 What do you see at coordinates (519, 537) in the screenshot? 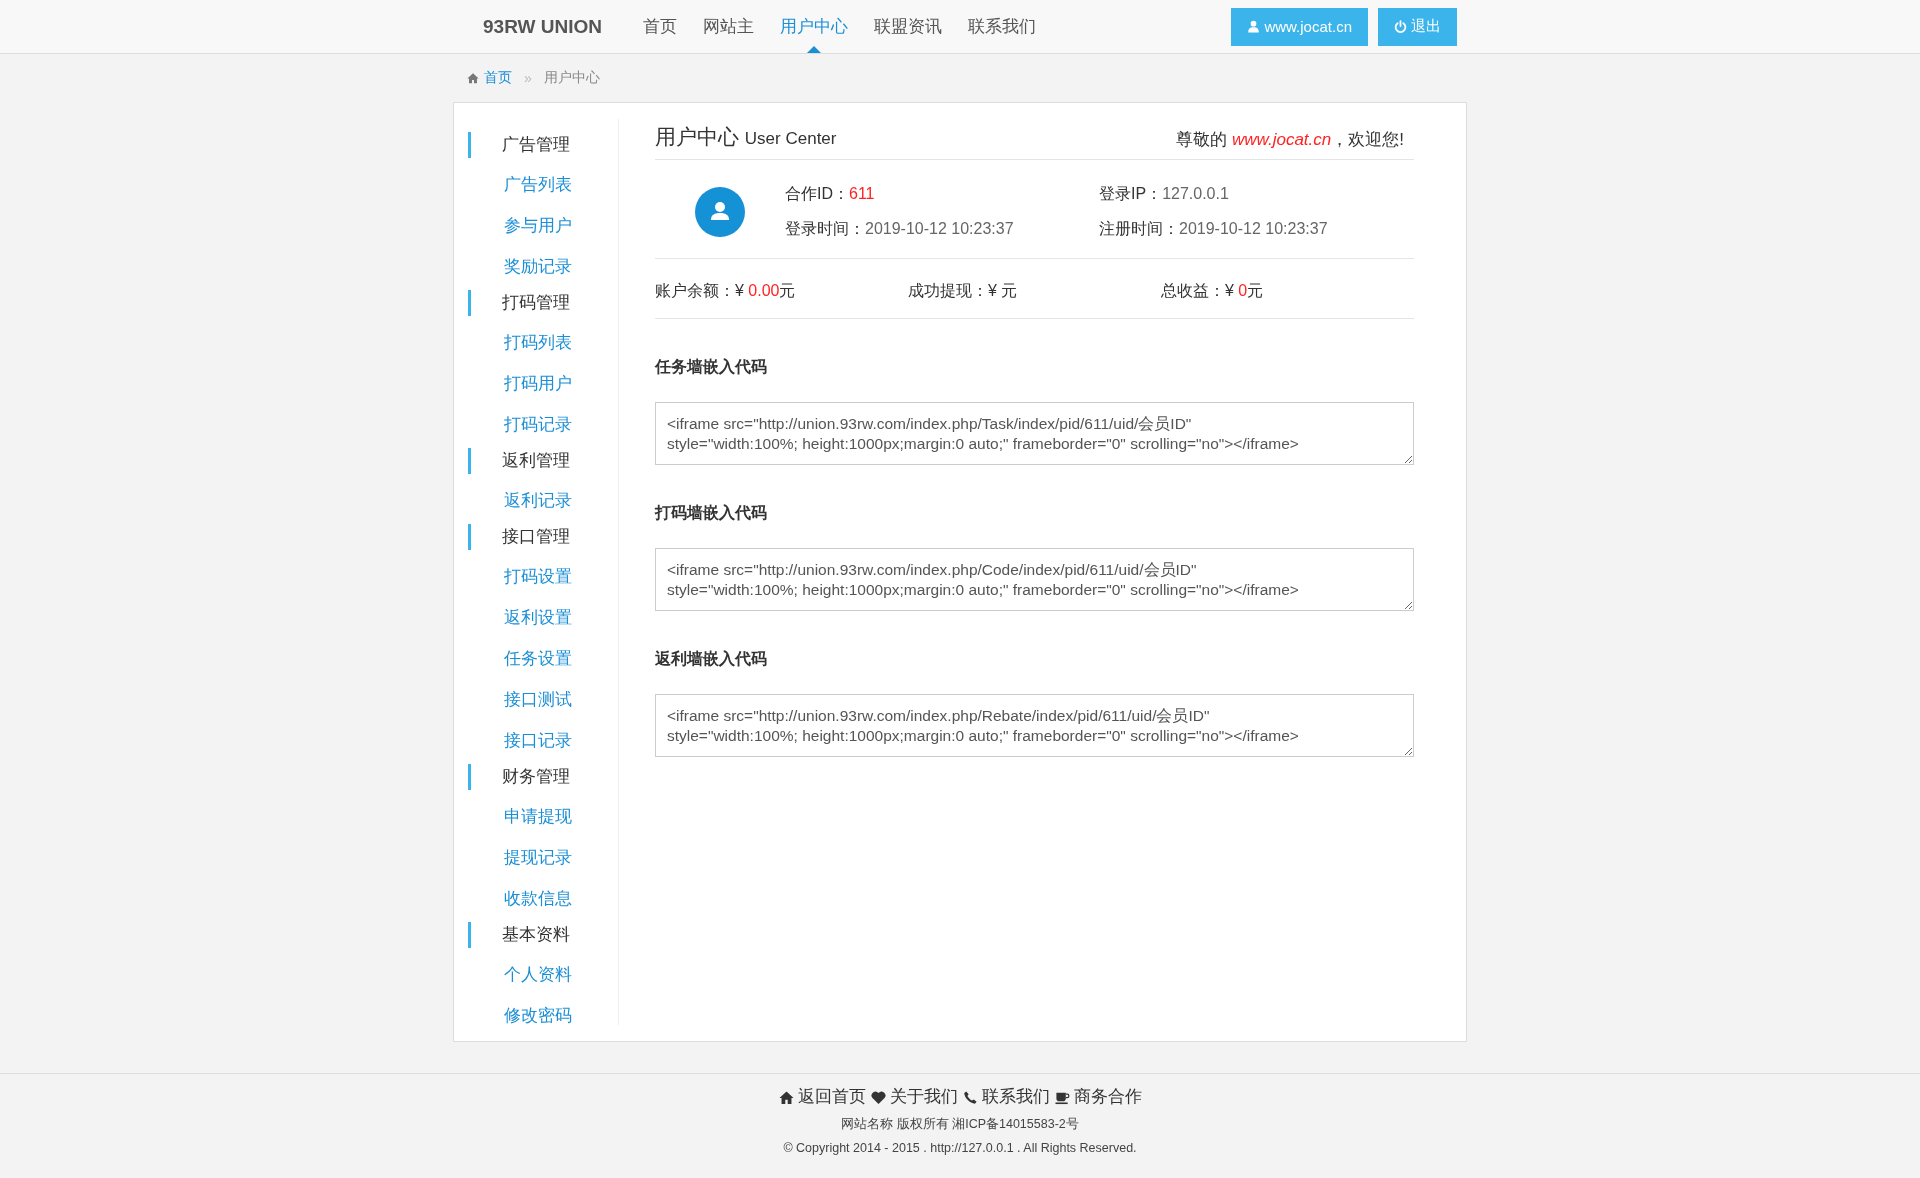
I see `sidebar-heading: 接口管理` at bounding box center [519, 537].